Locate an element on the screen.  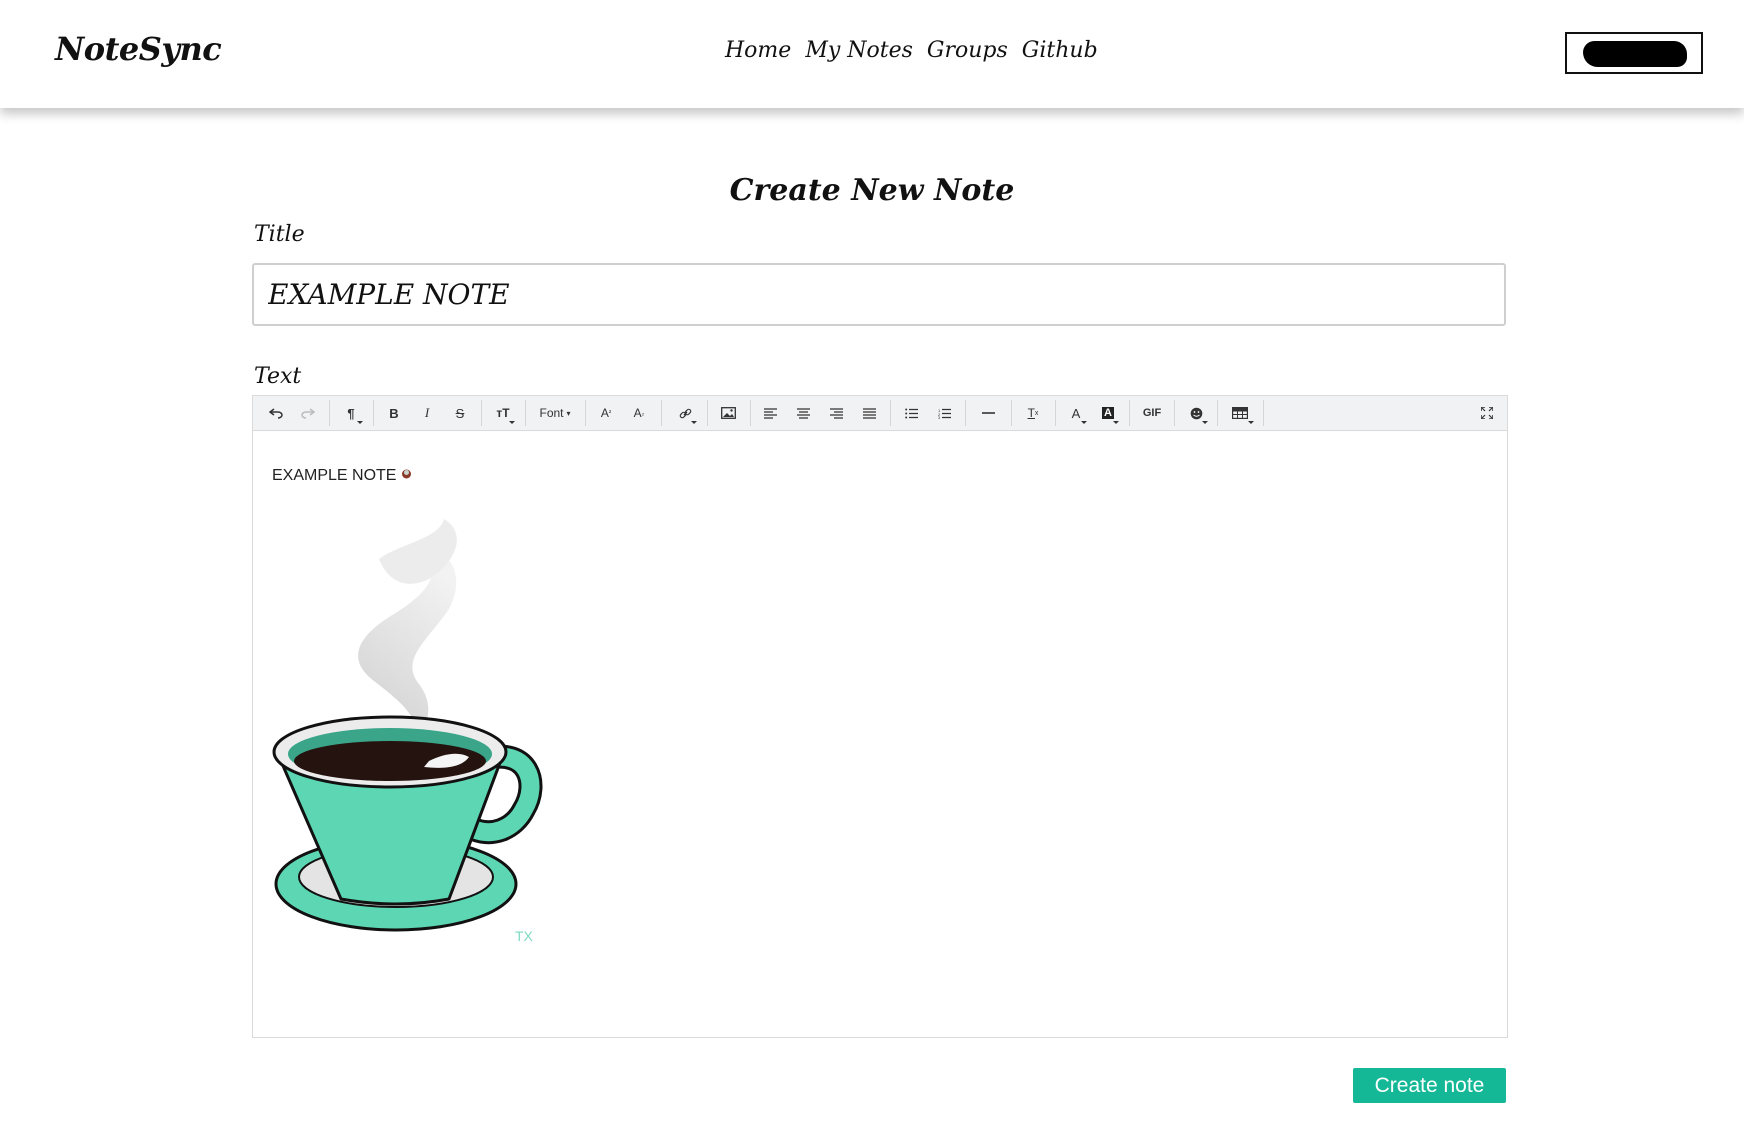
undo-icon is located at coordinates (276, 413).